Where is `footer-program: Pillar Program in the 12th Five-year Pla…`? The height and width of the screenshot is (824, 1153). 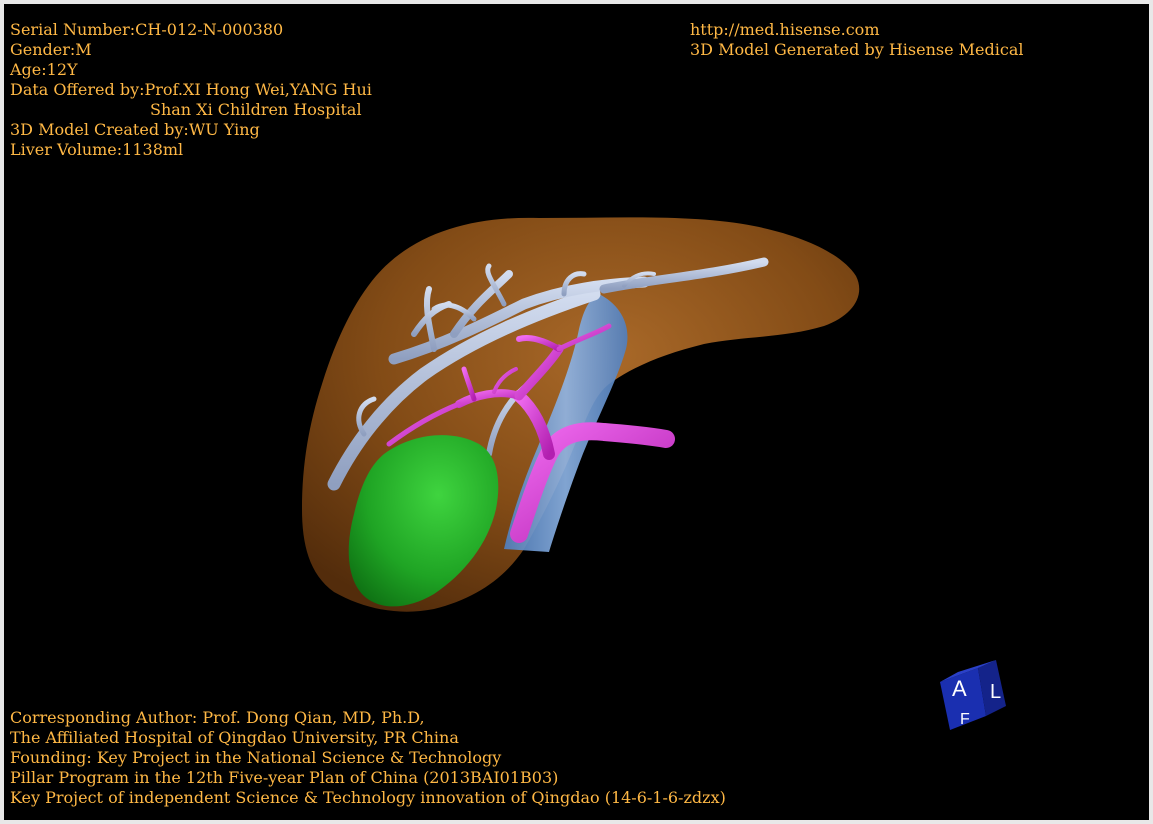 footer-program: Pillar Program in the 12th Five-year Pla… is located at coordinates (284, 777).